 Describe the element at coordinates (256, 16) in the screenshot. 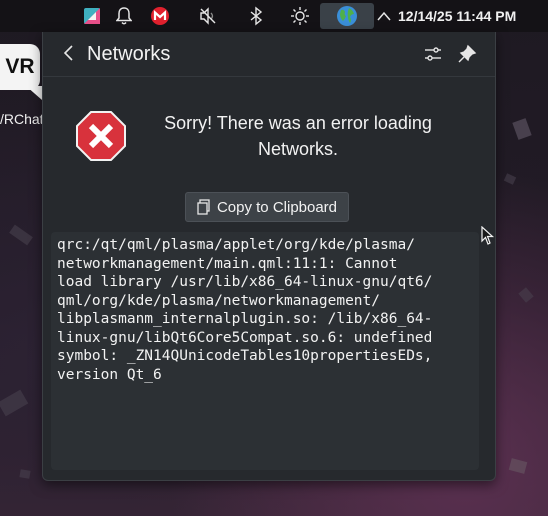

I see `bluetooth-icon` at that location.